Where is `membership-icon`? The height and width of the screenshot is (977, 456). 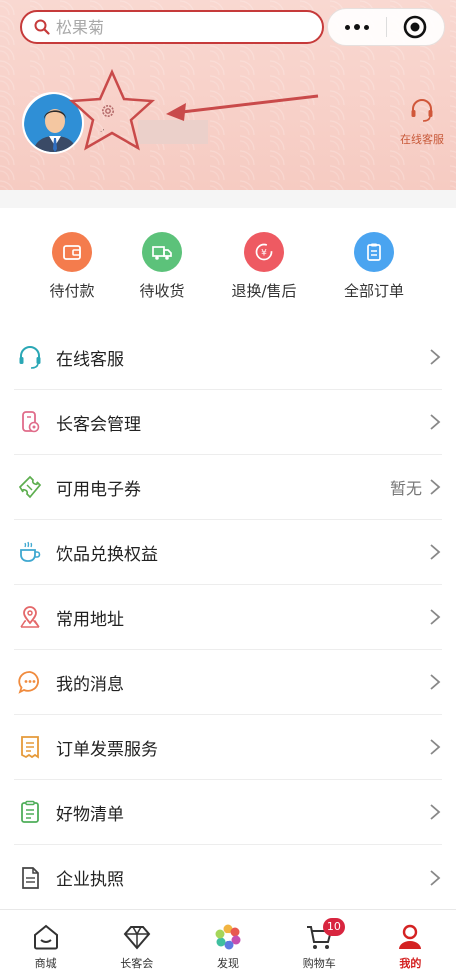 membership-icon is located at coordinates (30, 422).